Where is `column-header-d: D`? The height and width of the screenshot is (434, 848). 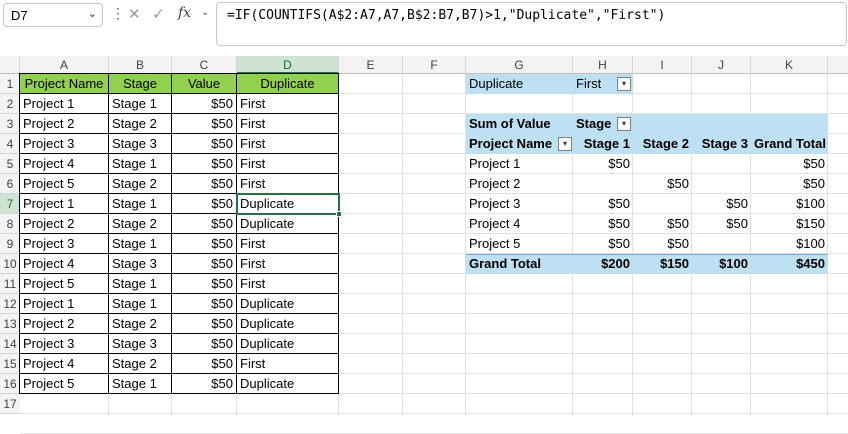
column-header-d: D is located at coordinates (288, 65).